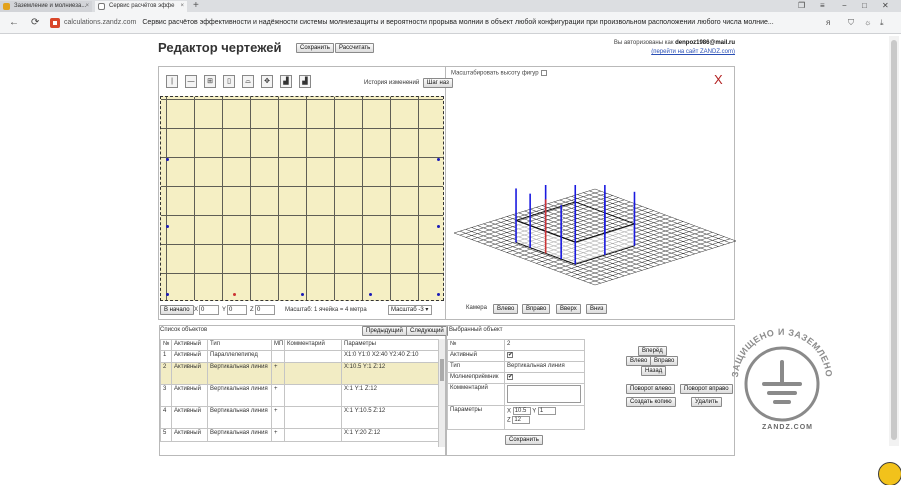  I want to click on rotate-left-button: Поворот влево, so click(651, 389).